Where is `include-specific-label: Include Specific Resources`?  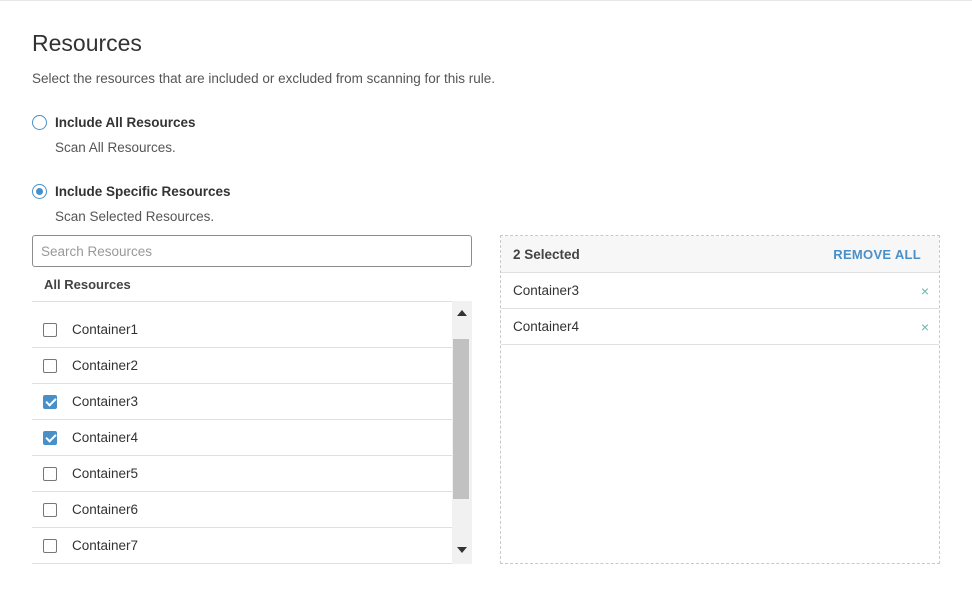
include-specific-label: Include Specific Resources is located at coordinates (143, 191).